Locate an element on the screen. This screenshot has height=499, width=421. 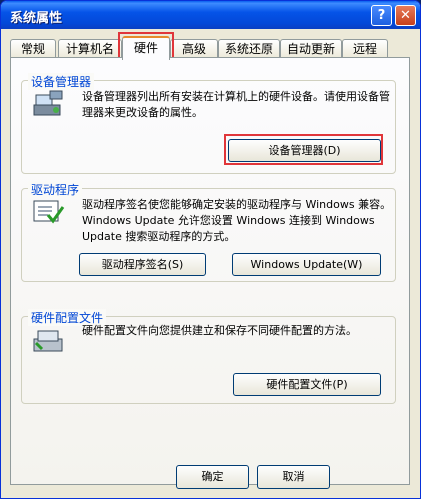
driver-signing-icon is located at coordinates (49, 212).